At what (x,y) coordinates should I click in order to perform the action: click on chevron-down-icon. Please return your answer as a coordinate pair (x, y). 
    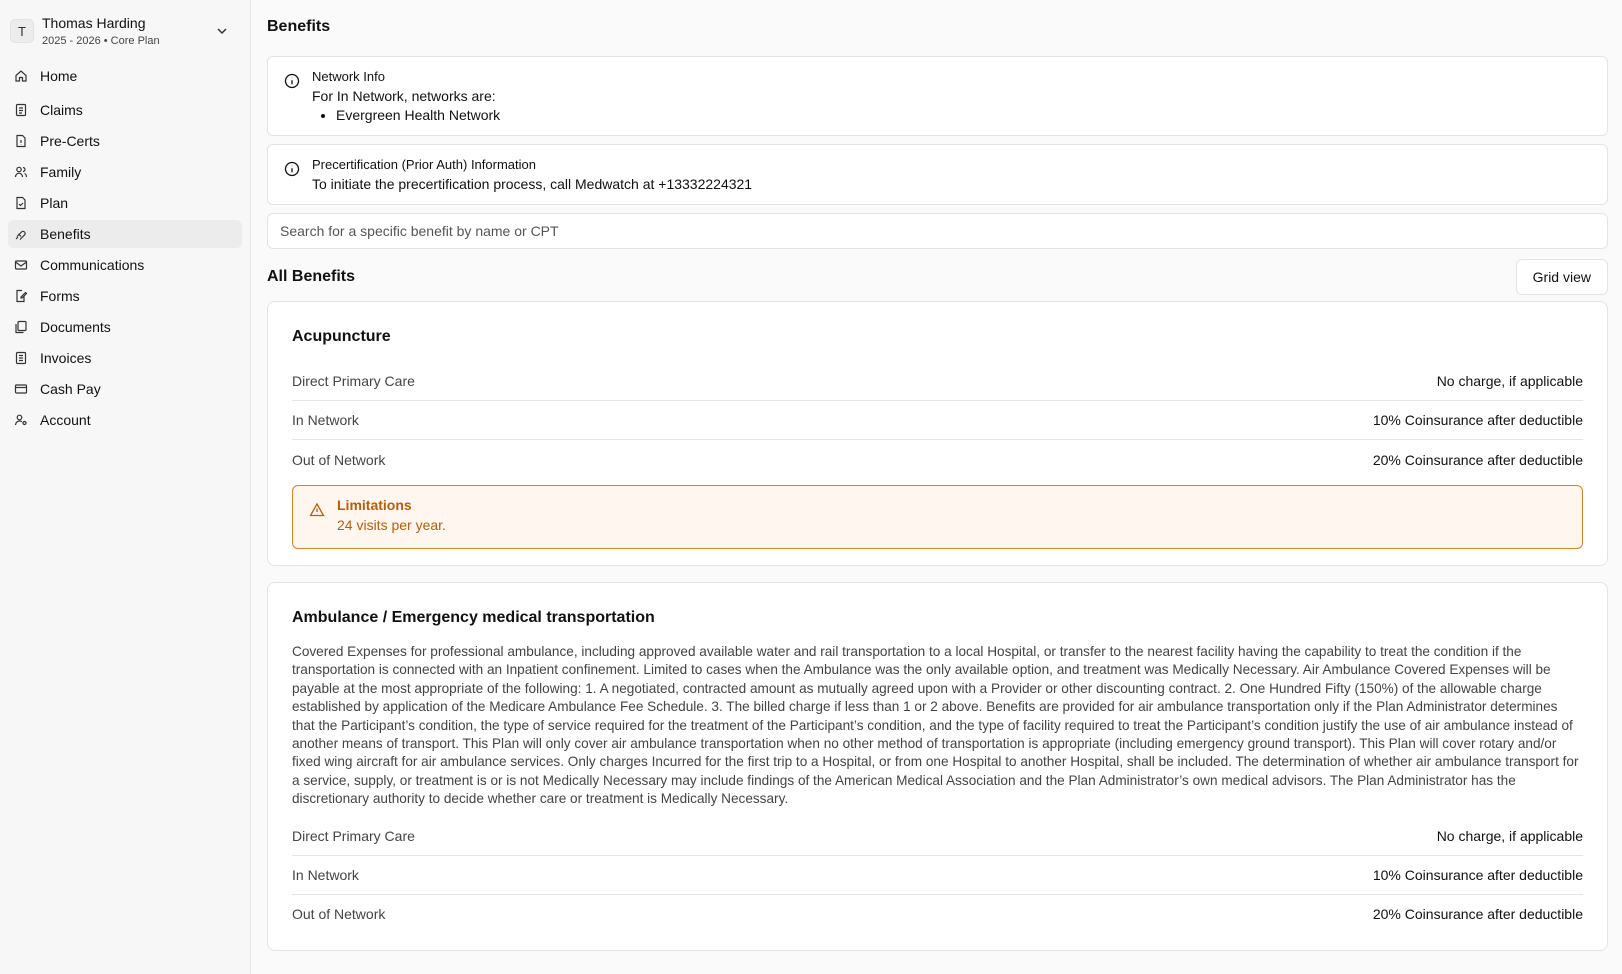
    Looking at the image, I should click on (222, 31).